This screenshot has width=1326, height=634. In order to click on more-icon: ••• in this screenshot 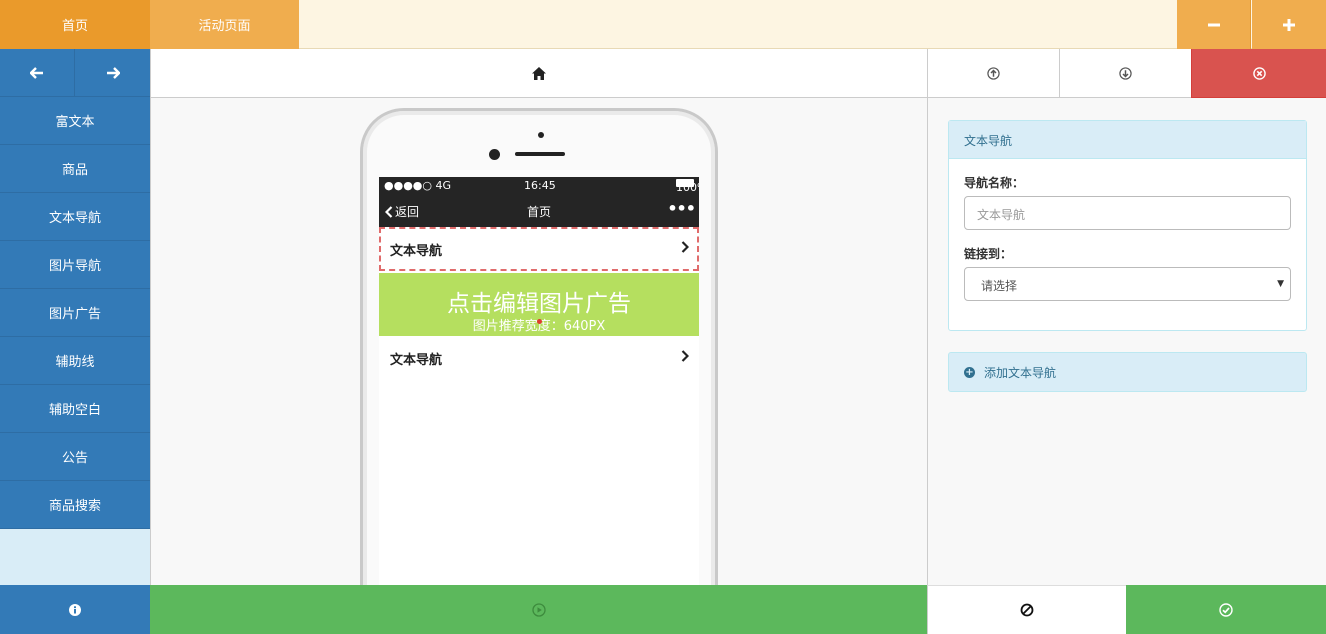, I will do `click(681, 208)`.